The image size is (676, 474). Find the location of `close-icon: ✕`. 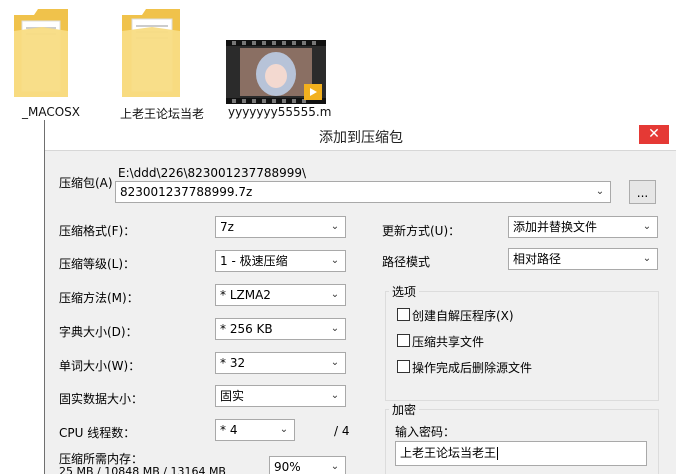

close-icon: ✕ is located at coordinates (654, 134).